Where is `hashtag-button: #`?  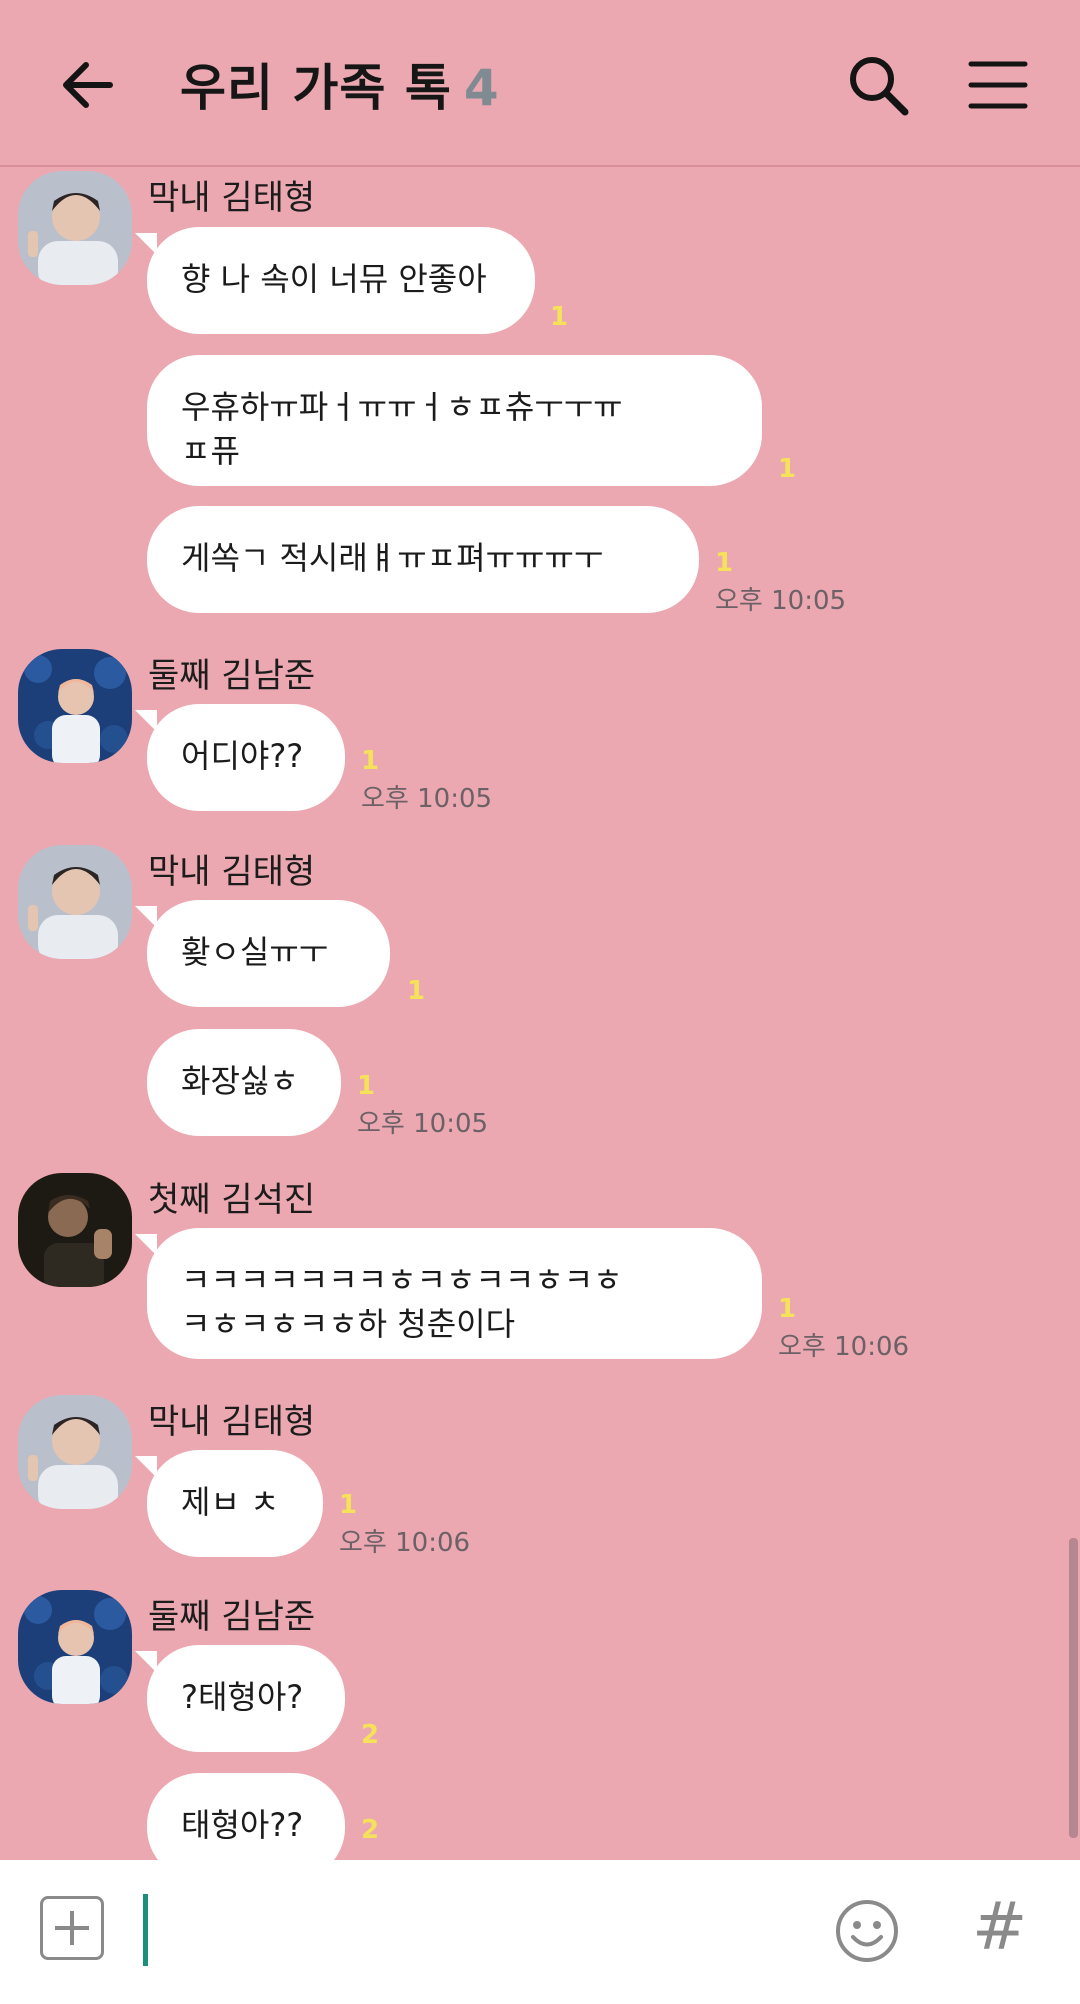
hashtag-button: # is located at coordinates (999, 1926).